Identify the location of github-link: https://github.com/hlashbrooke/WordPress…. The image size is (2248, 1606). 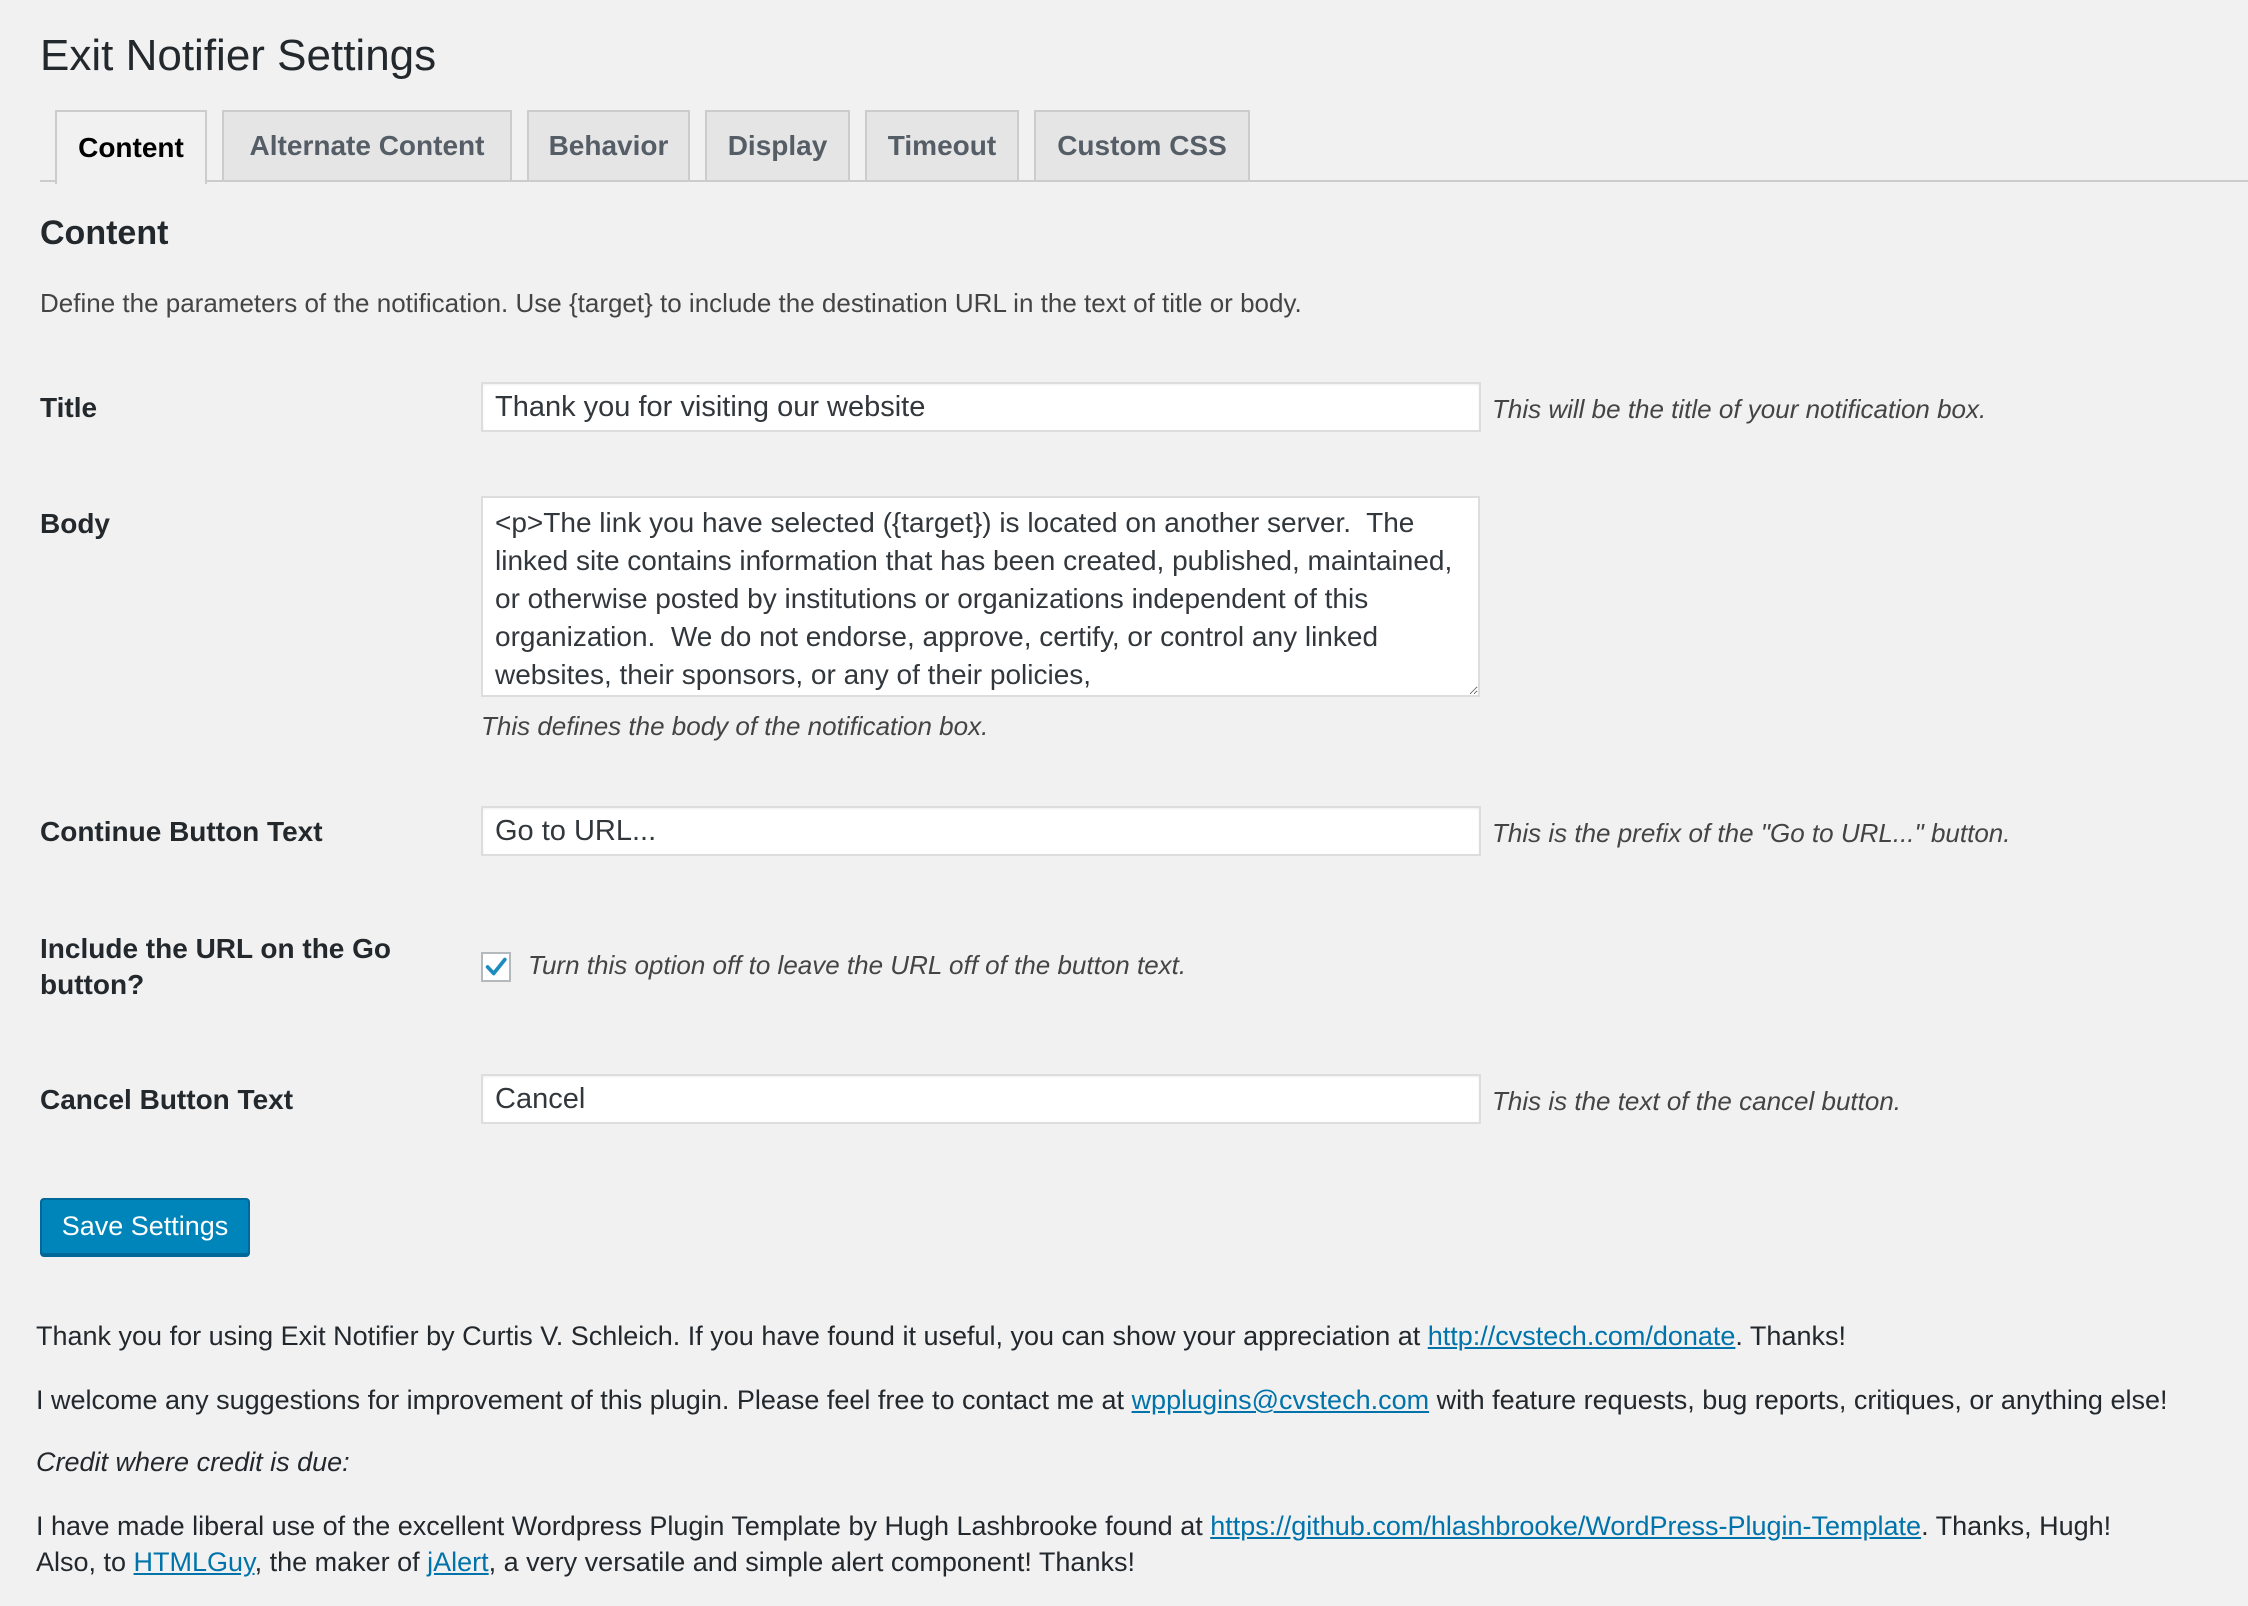
(1565, 1526).